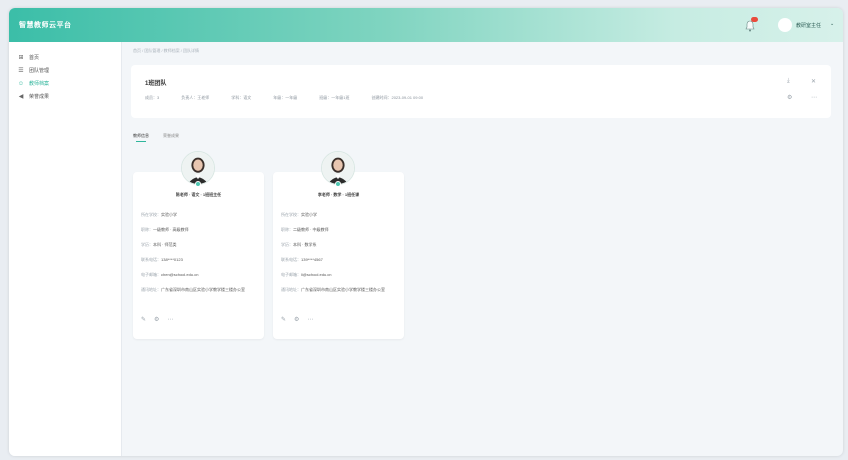  Describe the element at coordinates (21, 71) in the screenshot. I see `list-icon: ☰` at that location.